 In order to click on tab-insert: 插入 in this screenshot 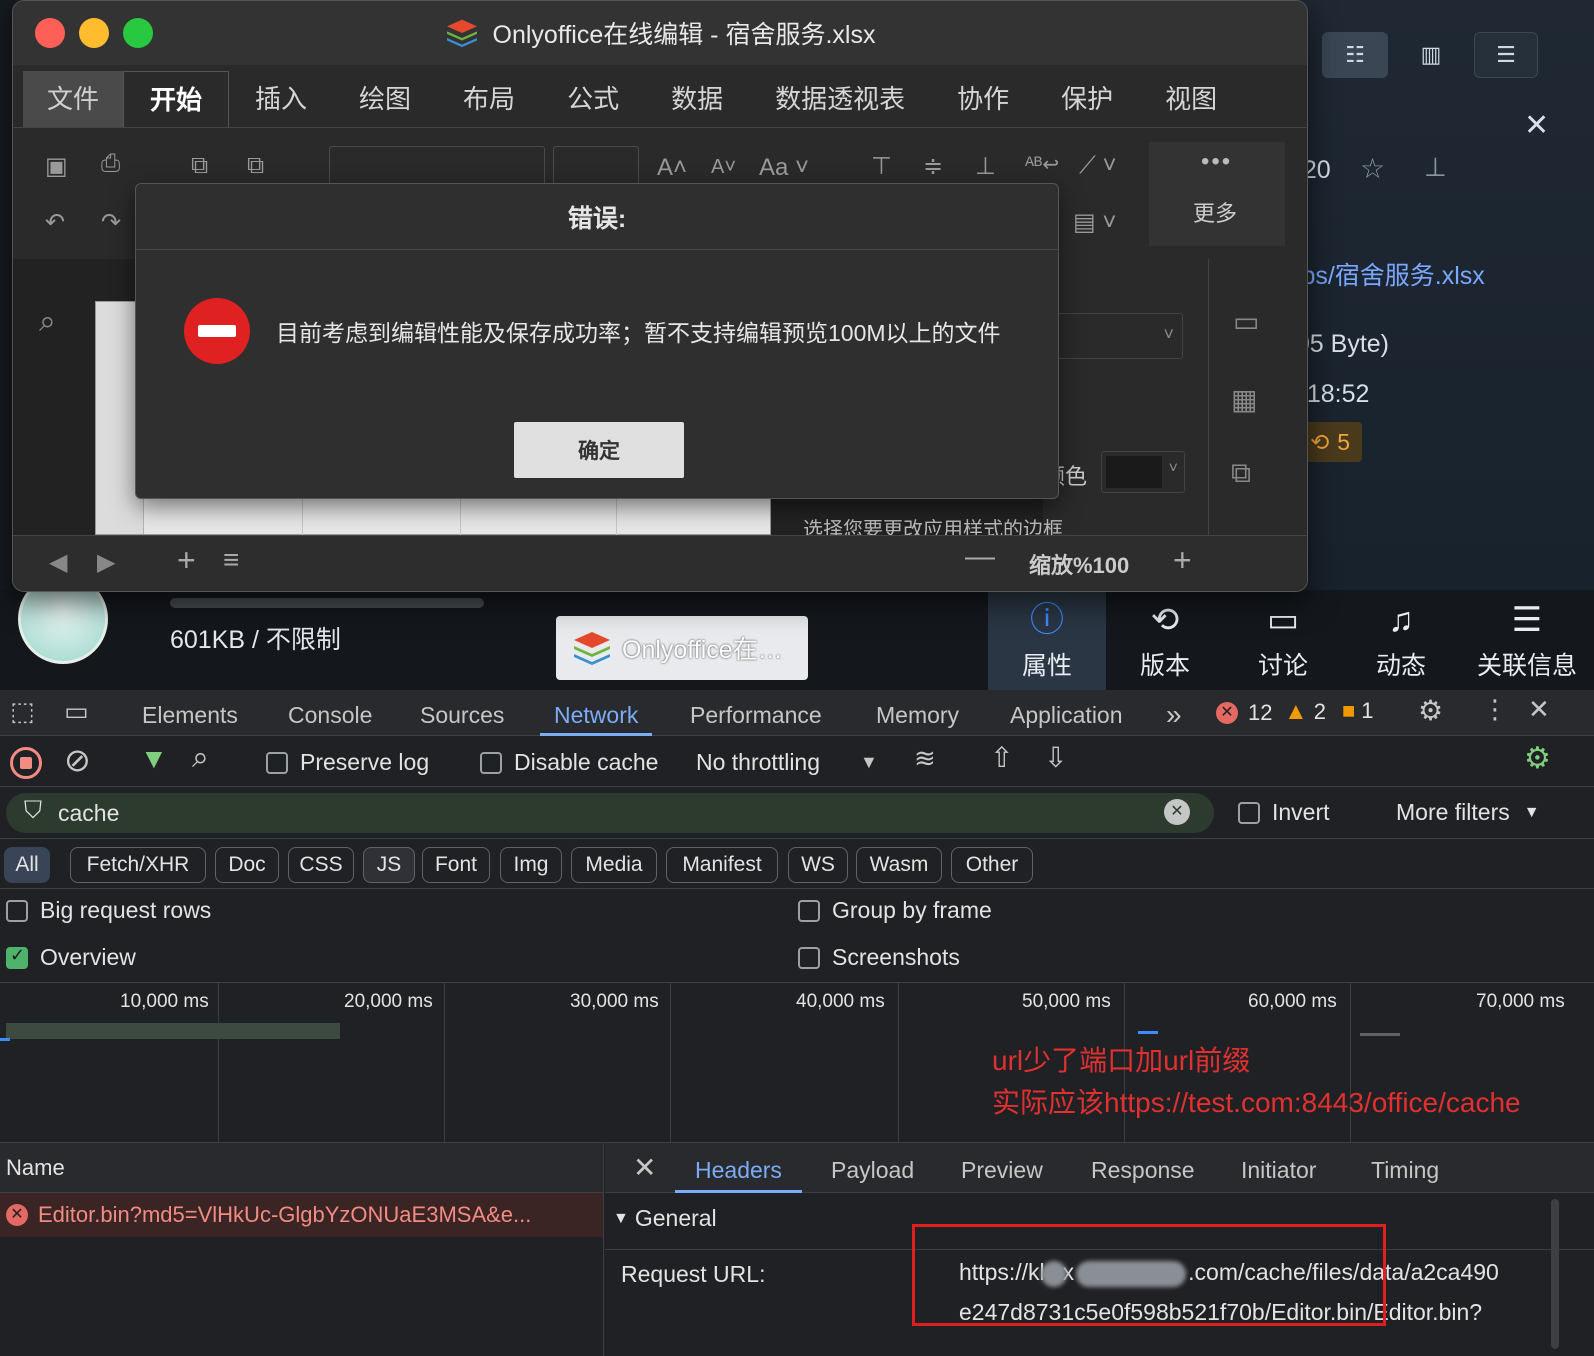, I will do `click(281, 99)`.